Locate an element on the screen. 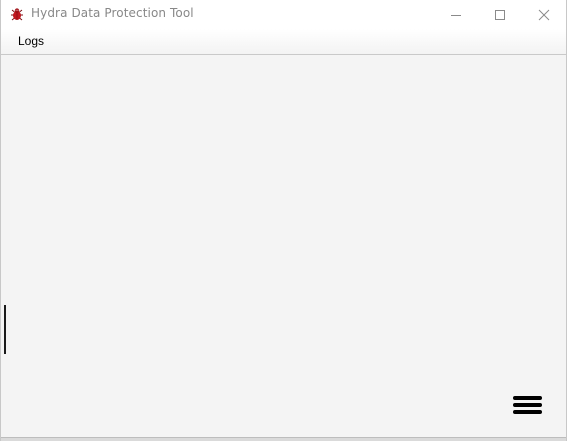 This screenshot has width=567, height=441. window-bottom-border is located at coordinates (283, 439).